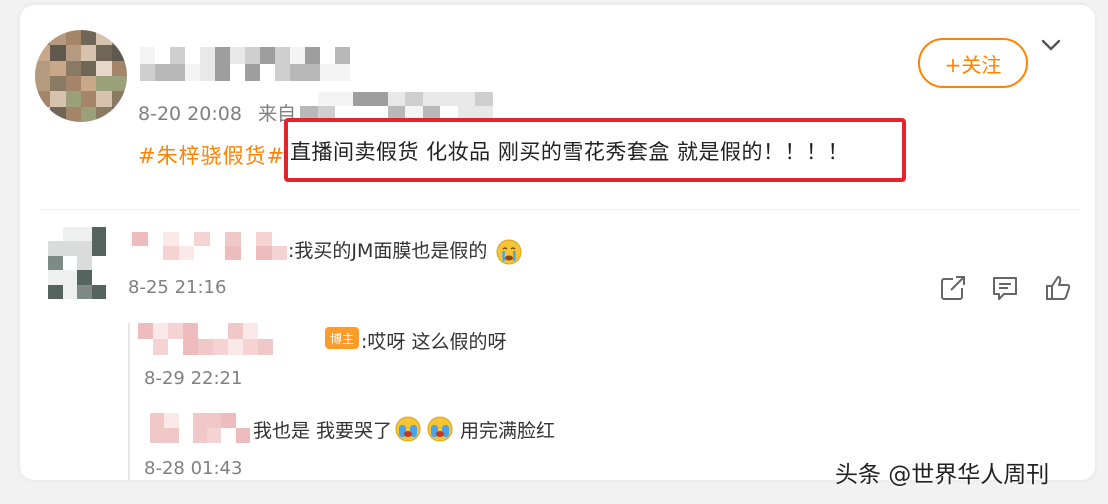  What do you see at coordinates (388, 251) in the screenshot?
I see `comment-text: :我买的JM面膜也是假的` at bounding box center [388, 251].